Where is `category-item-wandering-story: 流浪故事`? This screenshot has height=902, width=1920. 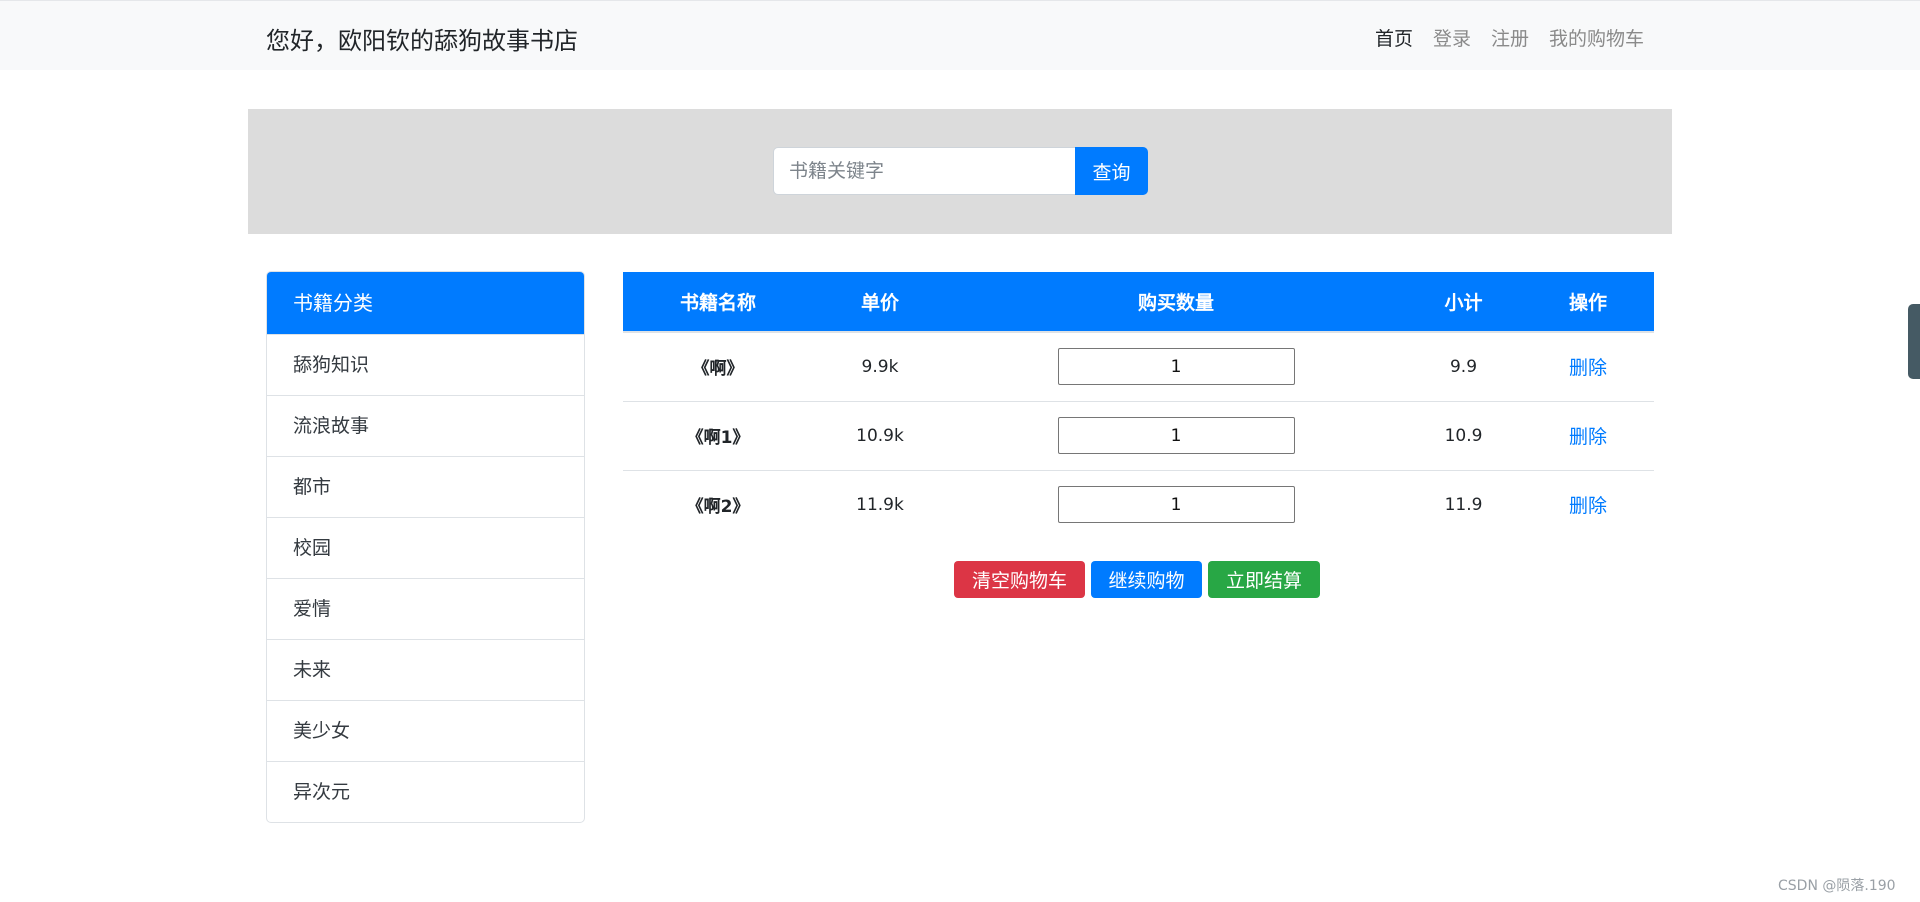 category-item-wandering-story: 流浪故事 is located at coordinates (425, 425).